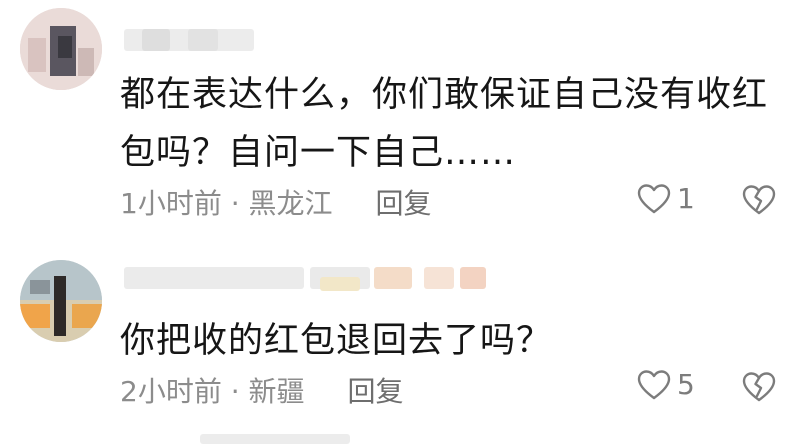  I want to click on like-button: 5, so click(666, 384).